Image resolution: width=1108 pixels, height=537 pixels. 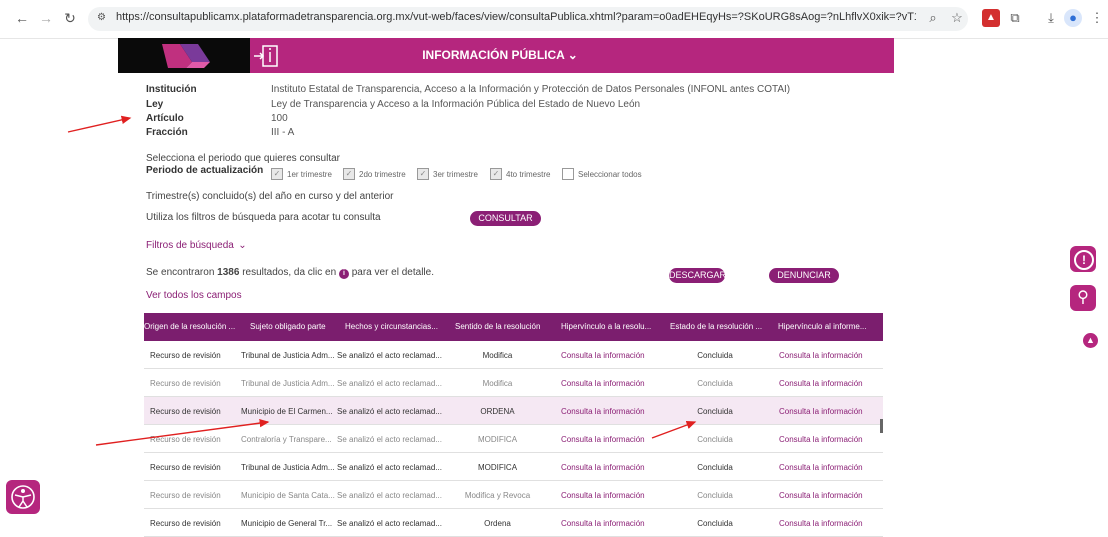 I want to click on accessibility-button, so click(x=23, y=497).